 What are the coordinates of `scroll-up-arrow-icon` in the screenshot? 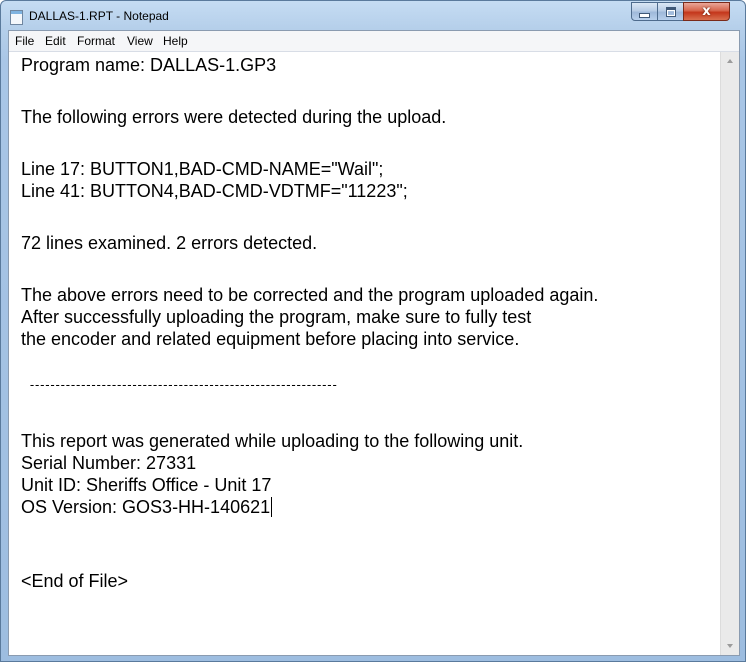 It's located at (730, 61).